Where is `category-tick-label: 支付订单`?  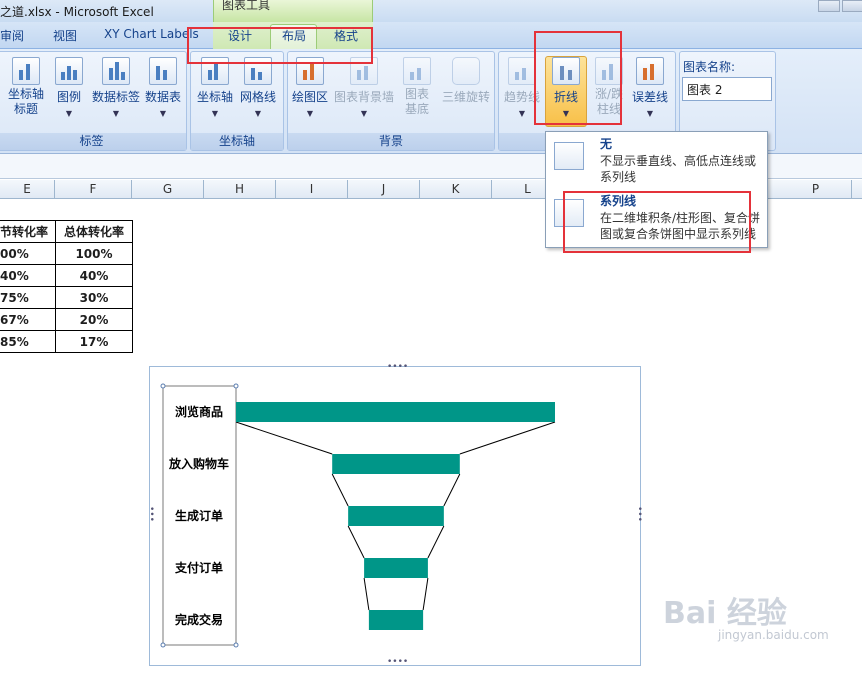 category-tick-label: 支付订单 is located at coordinates (198, 567).